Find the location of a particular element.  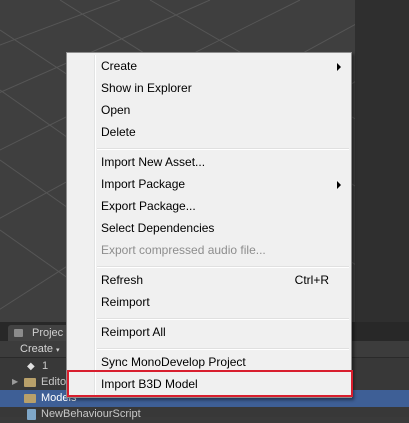

create-label: Create is located at coordinates (37, 349).